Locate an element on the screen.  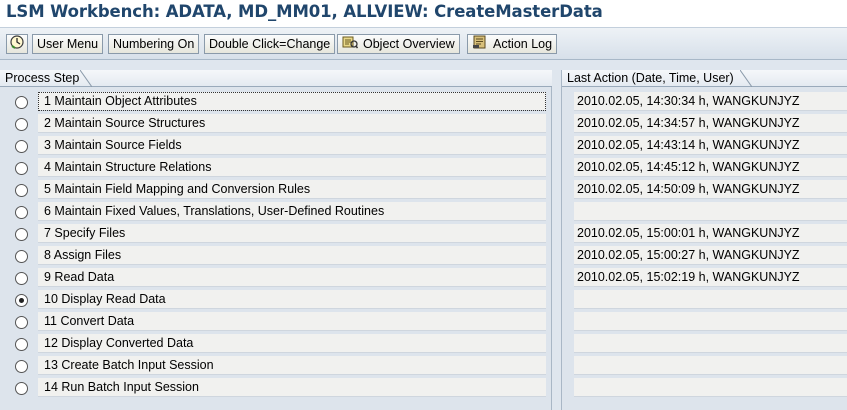
last-action-row: 2010.02.05, 14:30:34 h, WANGKUNJYZ is located at coordinates (704, 101).